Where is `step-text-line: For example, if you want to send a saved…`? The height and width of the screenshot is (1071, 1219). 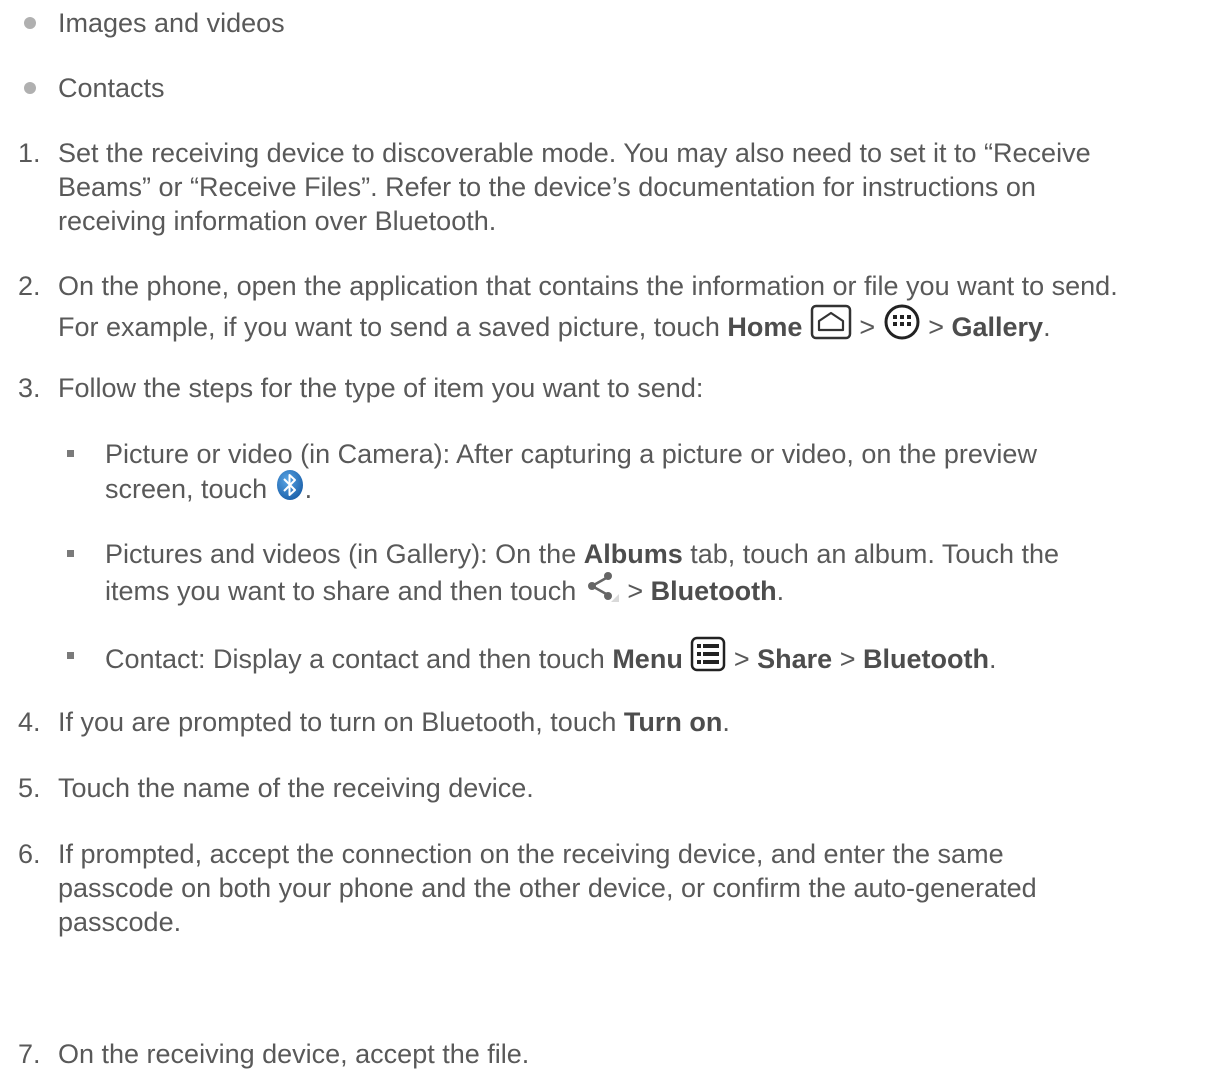 step-text-line: For example, if you want to send a saved… is located at coordinates (554, 327).